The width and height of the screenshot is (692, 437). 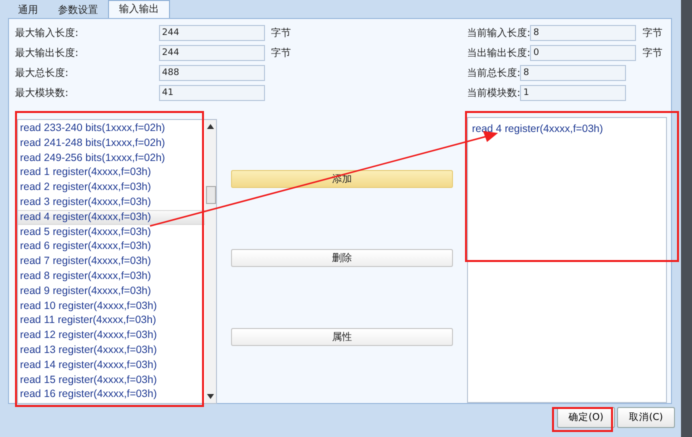 What do you see at coordinates (212, 93) in the screenshot?
I see `input-field: 41` at bounding box center [212, 93].